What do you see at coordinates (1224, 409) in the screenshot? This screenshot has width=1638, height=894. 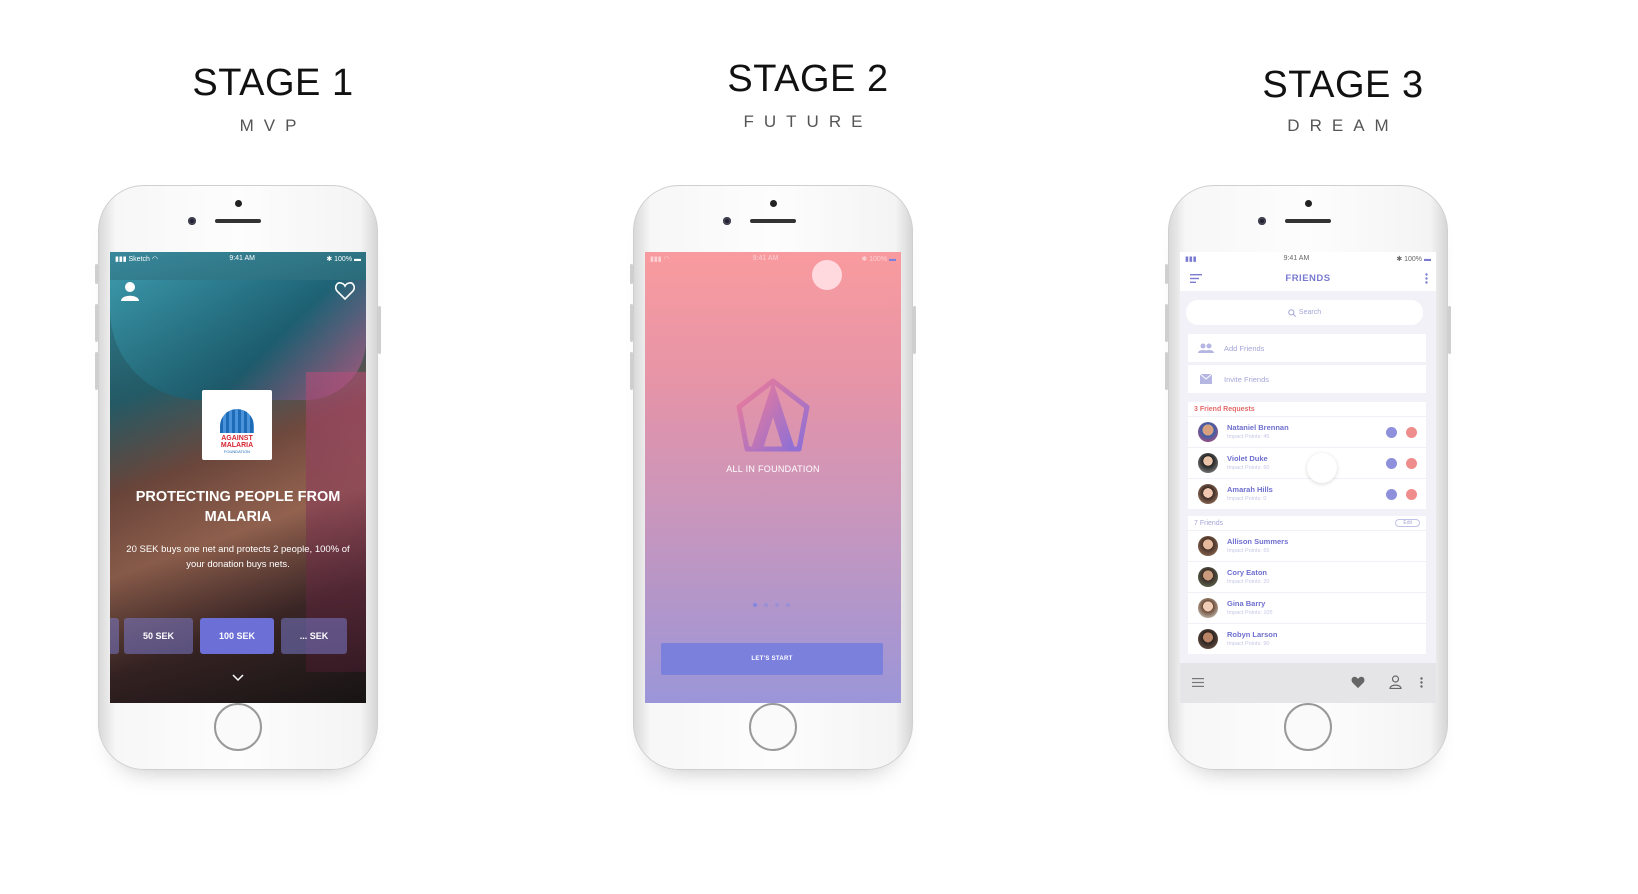 I see `friend-requests-header: 3 Friend Requests` at bounding box center [1224, 409].